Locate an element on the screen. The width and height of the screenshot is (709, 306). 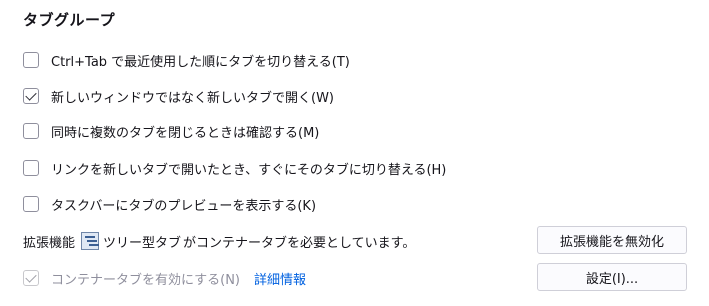
option-taskbar-previews: タスクバーにタブのプレビューを表示する(K) is located at coordinates (169, 204).